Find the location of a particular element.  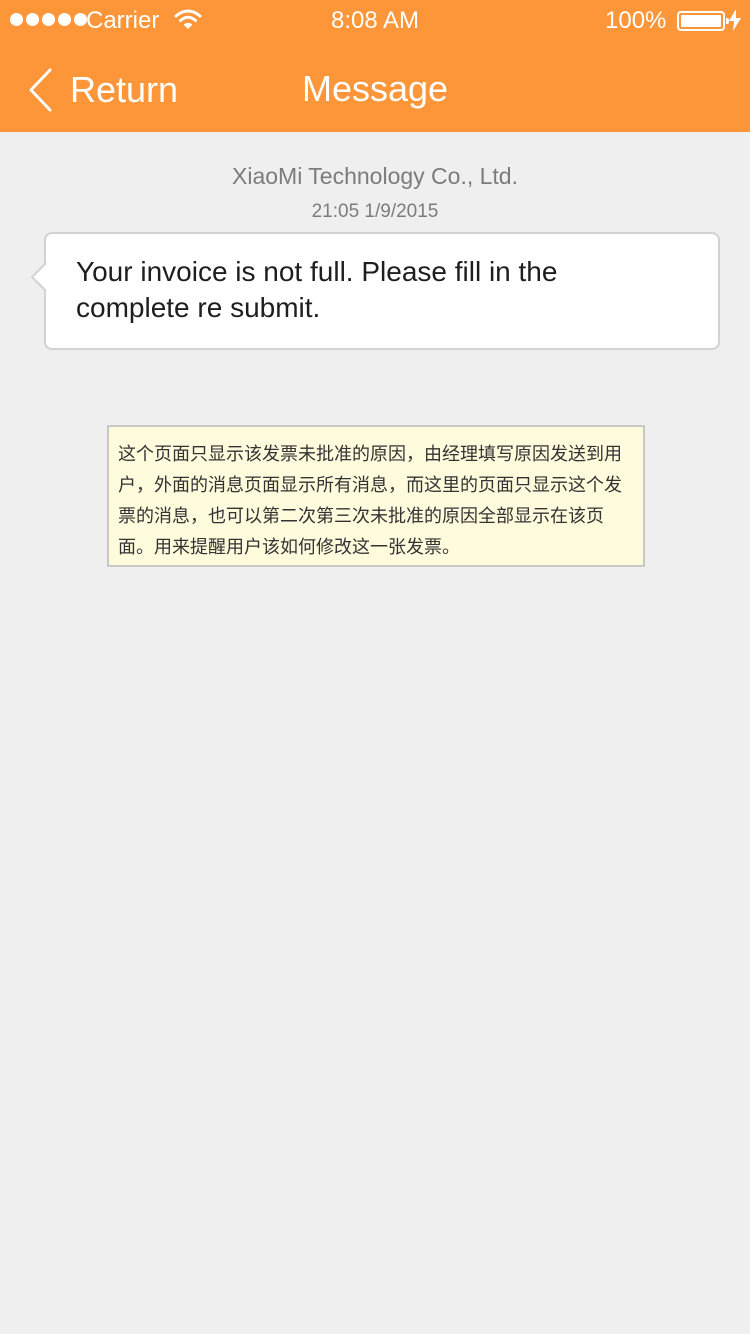

battery-percentage: 100% is located at coordinates (636, 20).